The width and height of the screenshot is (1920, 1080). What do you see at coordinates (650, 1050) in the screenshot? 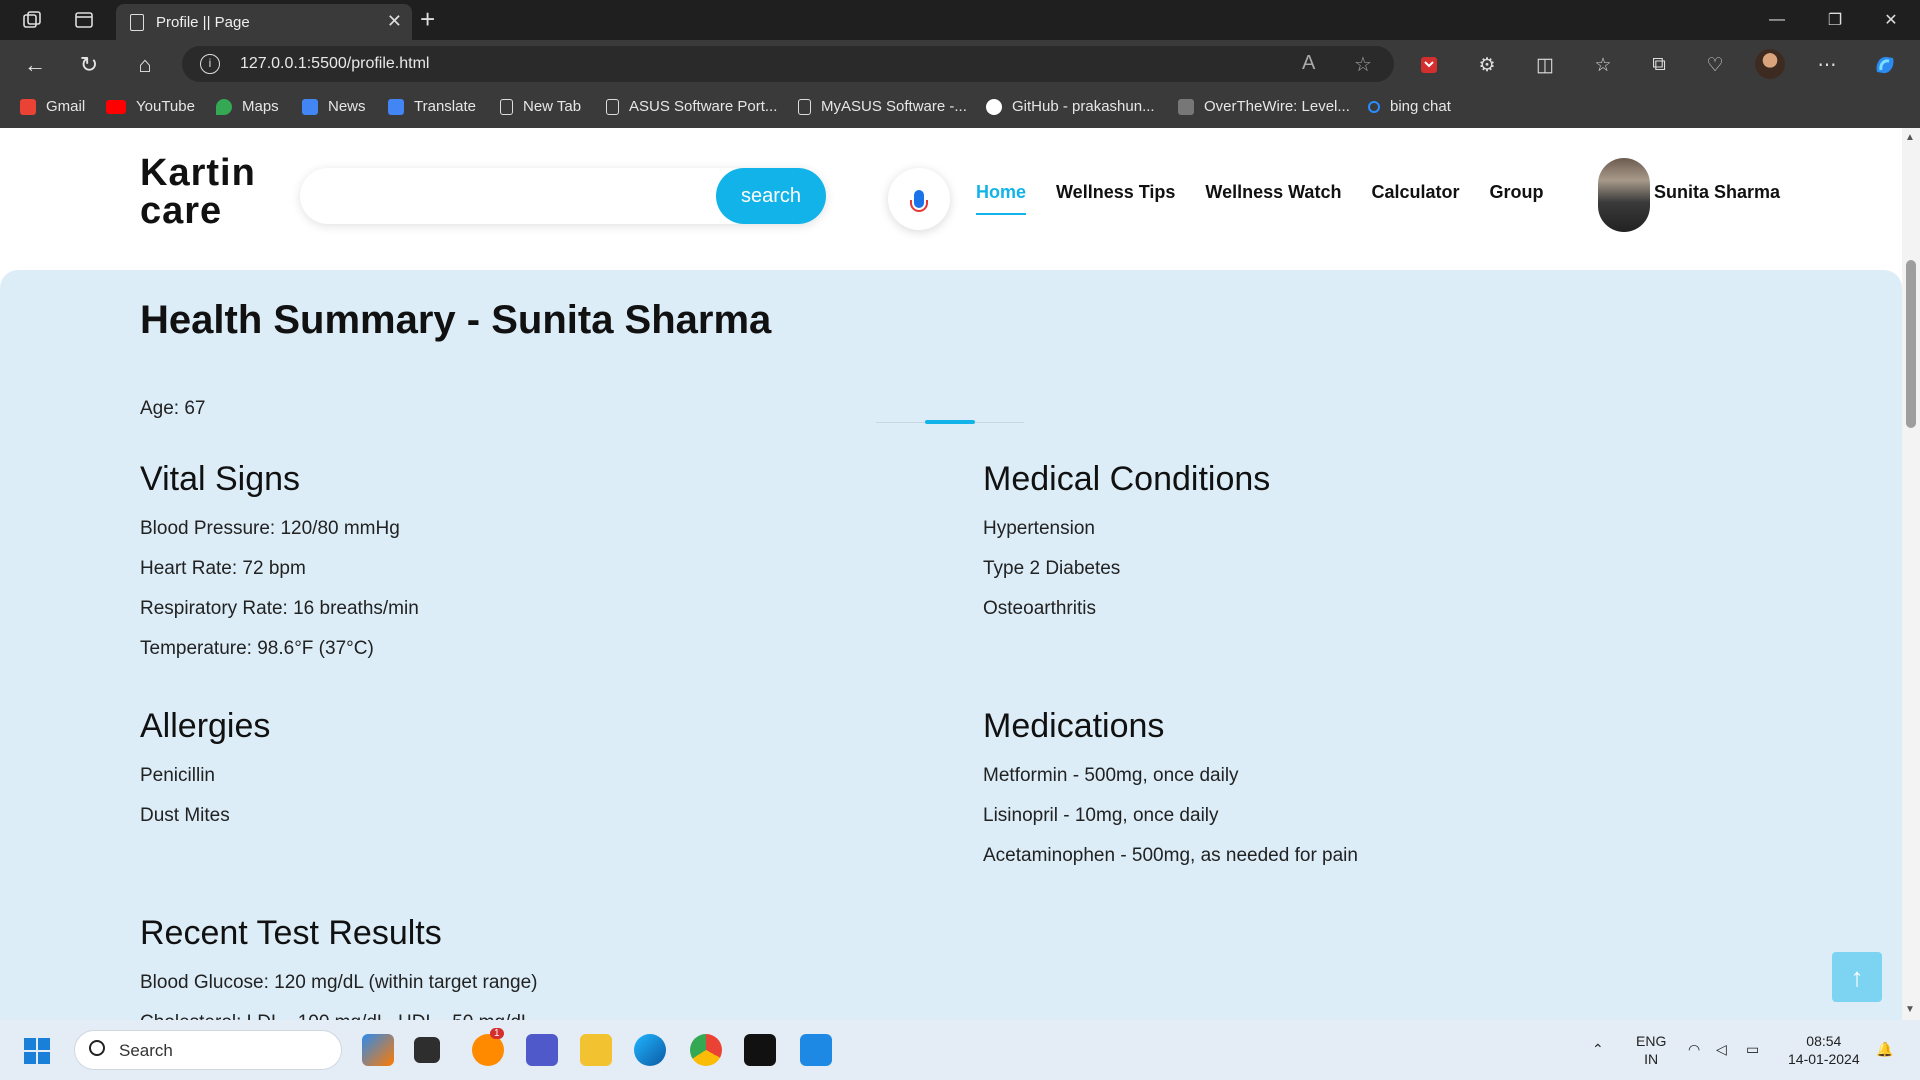
I see `edge-icon` at bounding box center [650, 1050].